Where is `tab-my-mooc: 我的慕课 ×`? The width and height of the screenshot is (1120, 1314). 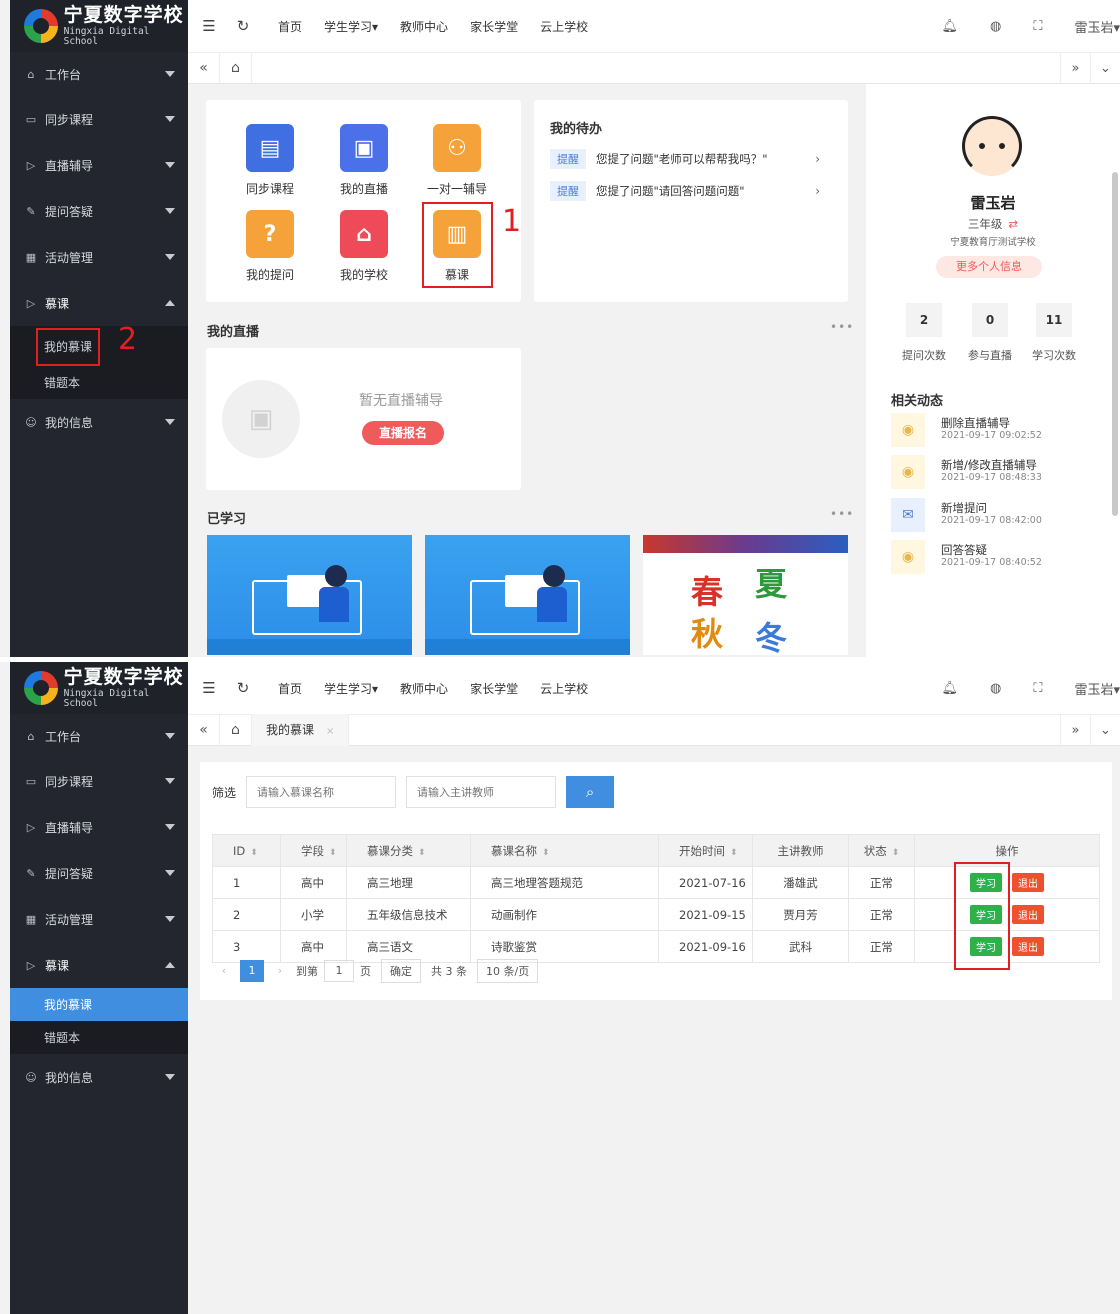
tab-my-mooc: 我的慕课 × is located at coordinates (301, 730).